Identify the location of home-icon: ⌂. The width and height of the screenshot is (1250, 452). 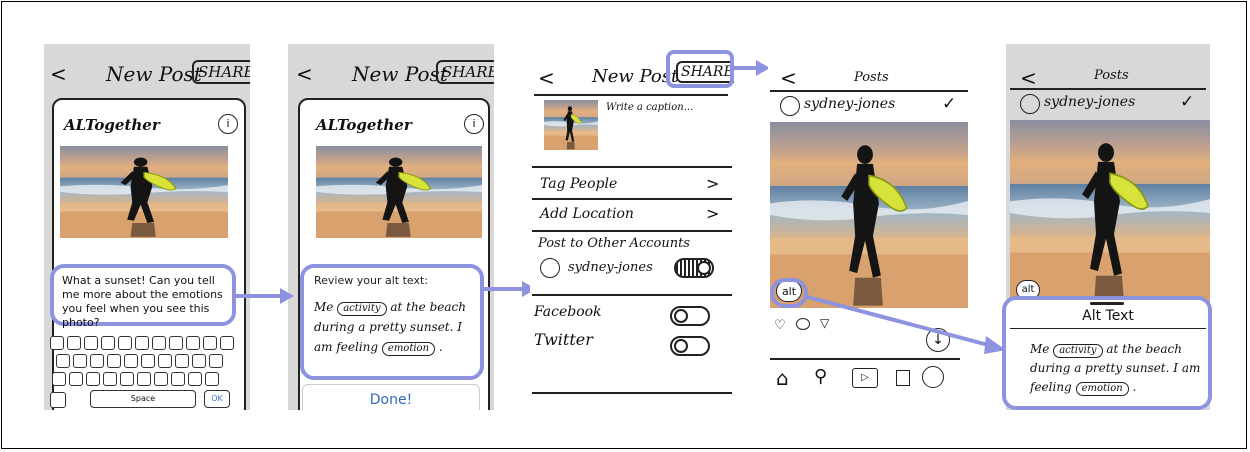
(782, 378).